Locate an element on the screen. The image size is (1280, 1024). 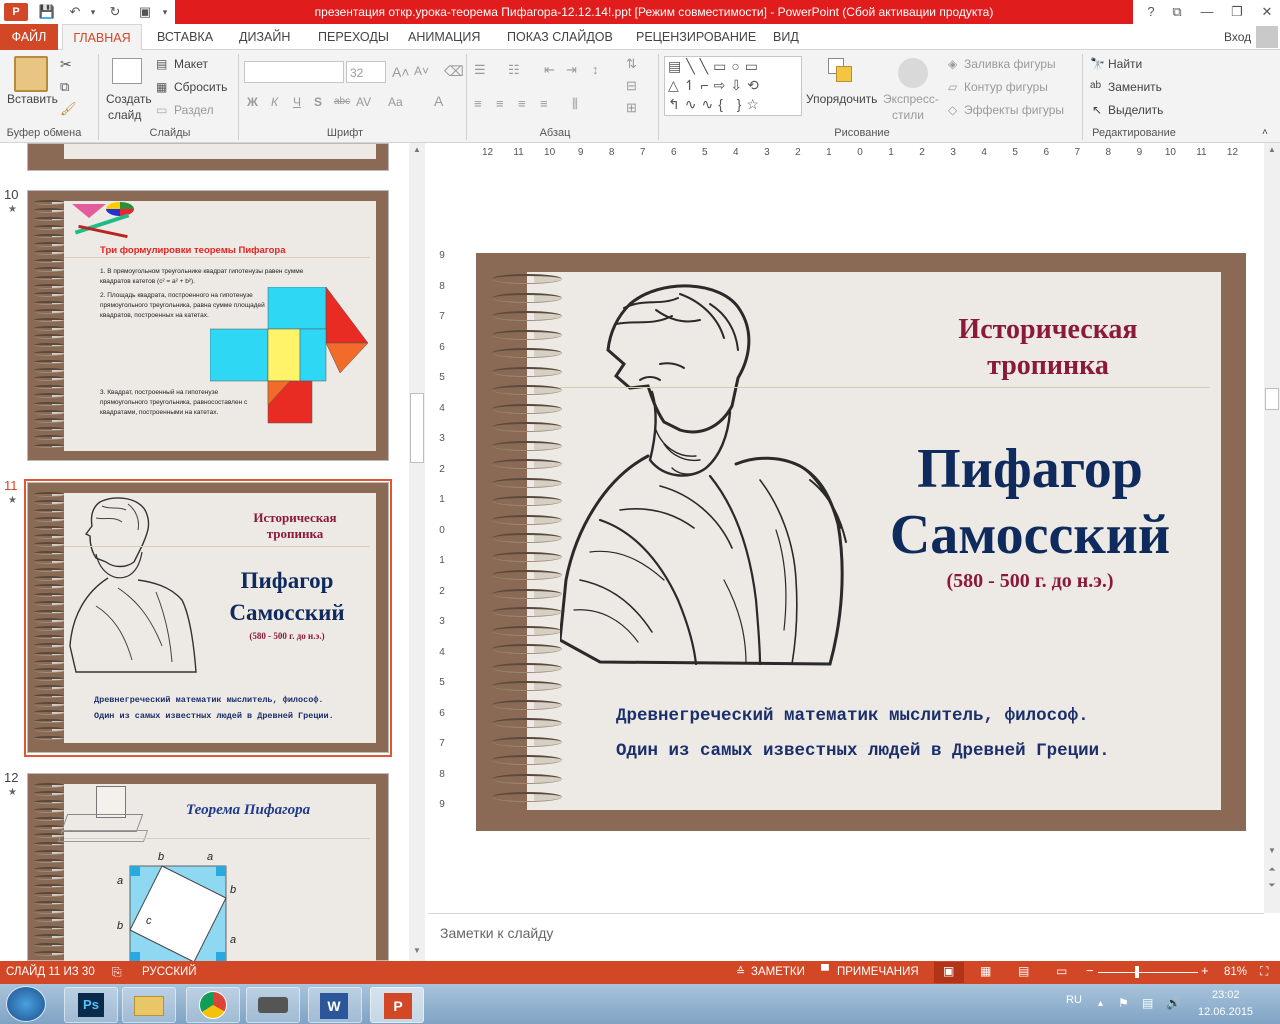
clock-time: 23:02 is located at coordinates (1226, 995).